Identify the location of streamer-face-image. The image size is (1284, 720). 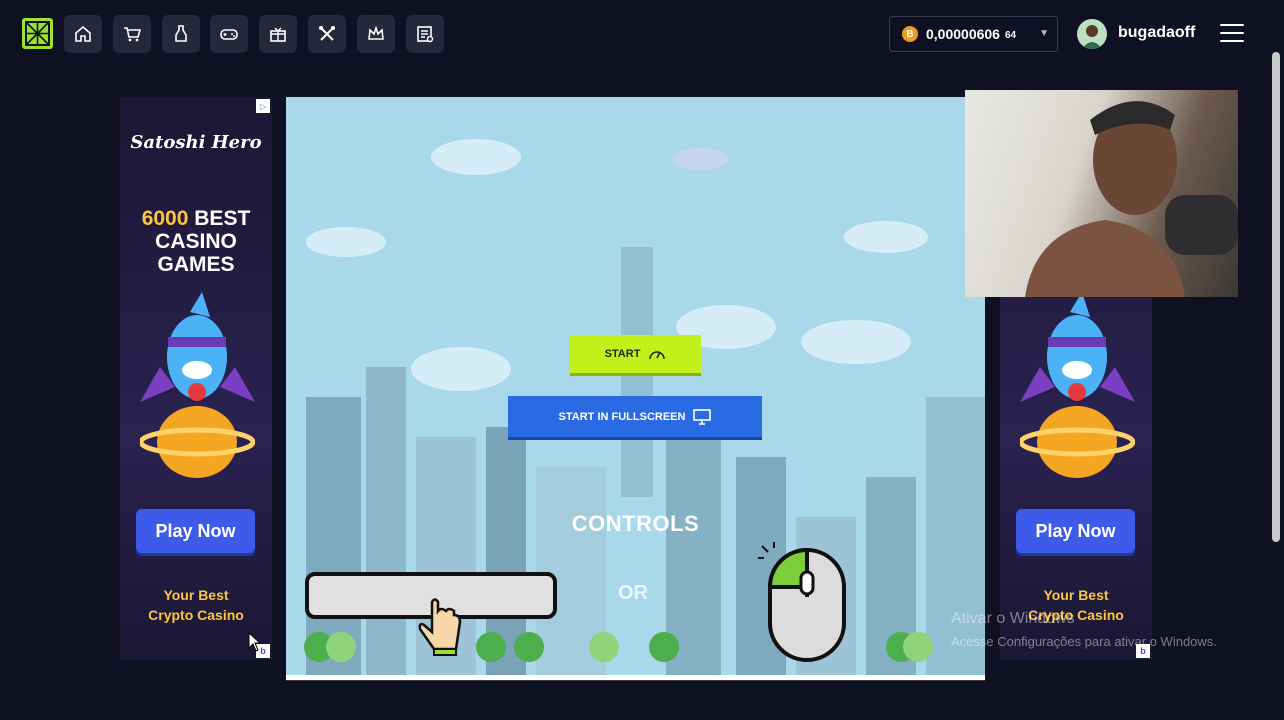
(1131, 199).